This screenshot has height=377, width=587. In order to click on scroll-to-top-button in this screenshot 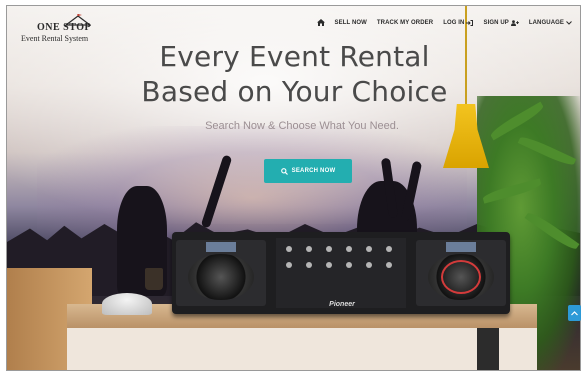, I will do `click(574, 313)`.